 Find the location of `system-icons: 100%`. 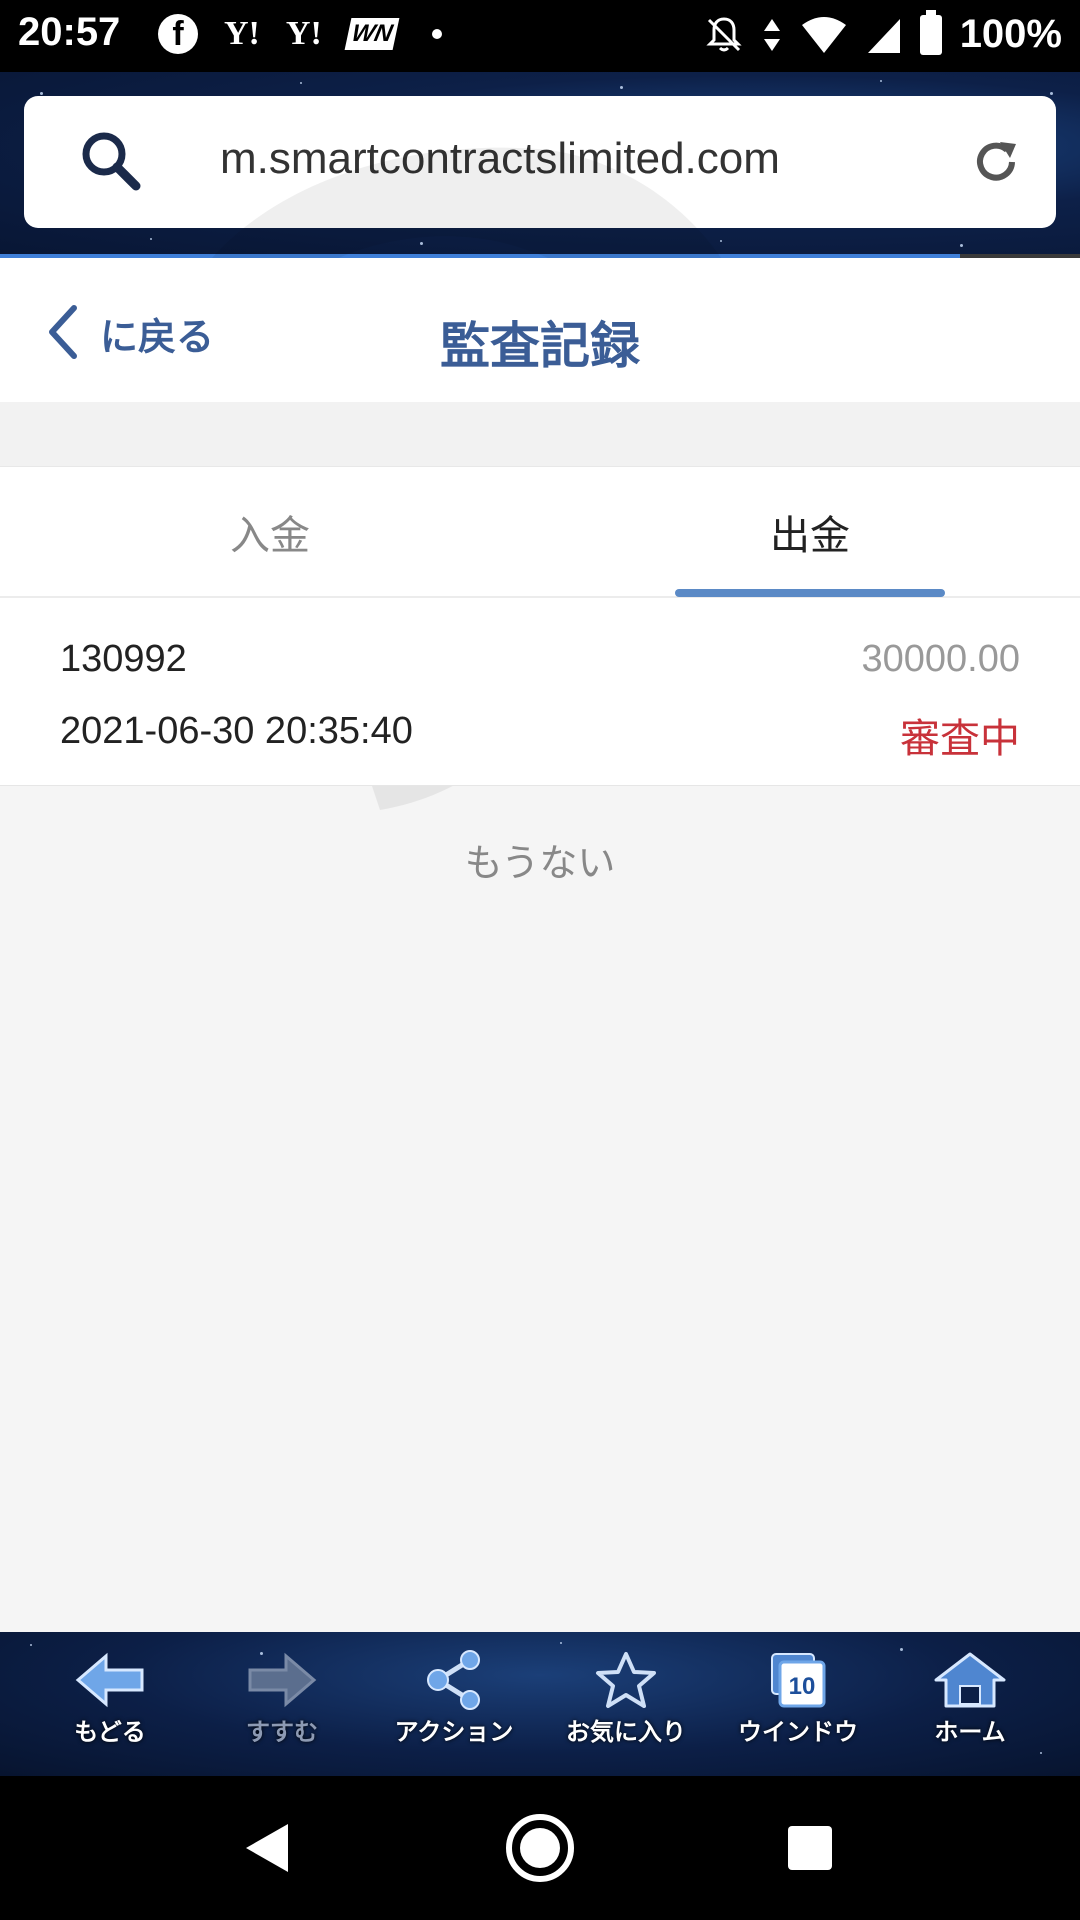

system-icons: 100% is located at coordinates (883, 33).